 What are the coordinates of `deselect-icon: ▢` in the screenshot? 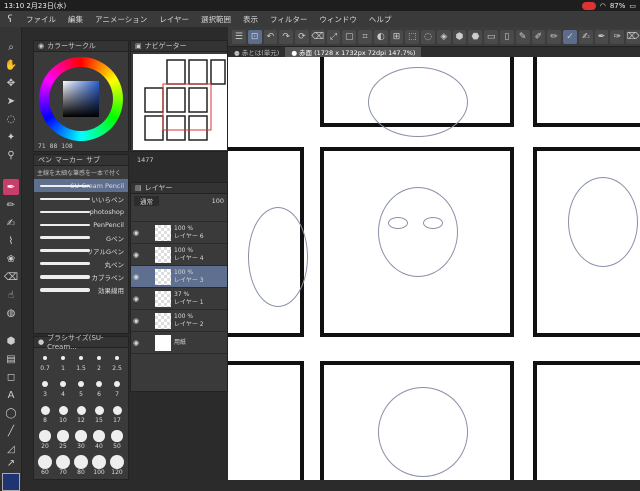 It's located at (349, 36).